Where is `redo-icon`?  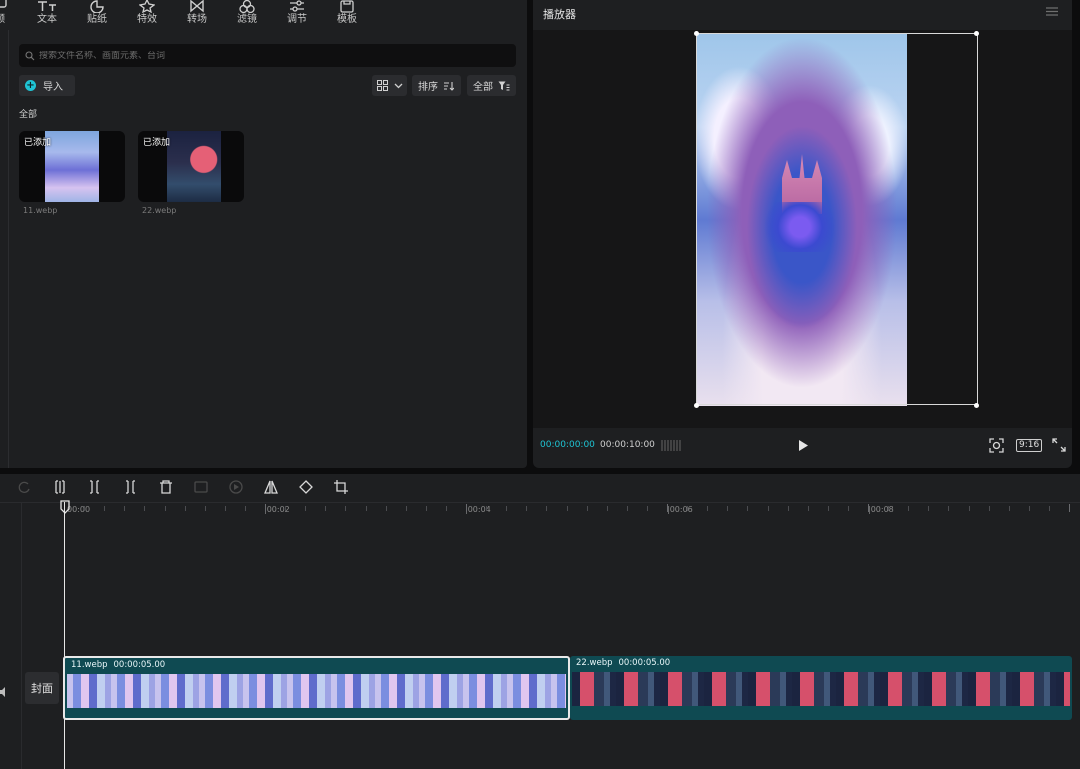
redo-icon is located at coordinates (25, 487).